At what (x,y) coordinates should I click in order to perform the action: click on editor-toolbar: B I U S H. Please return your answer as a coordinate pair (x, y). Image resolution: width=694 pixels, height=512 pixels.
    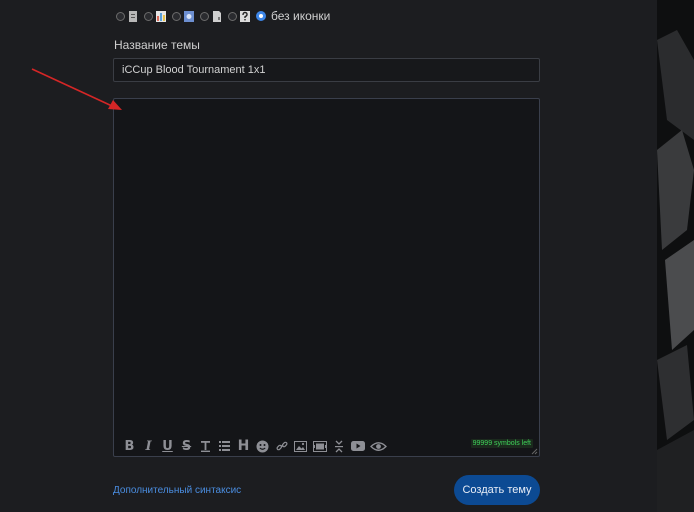
    Looking at the image, I should click on (254, 446).